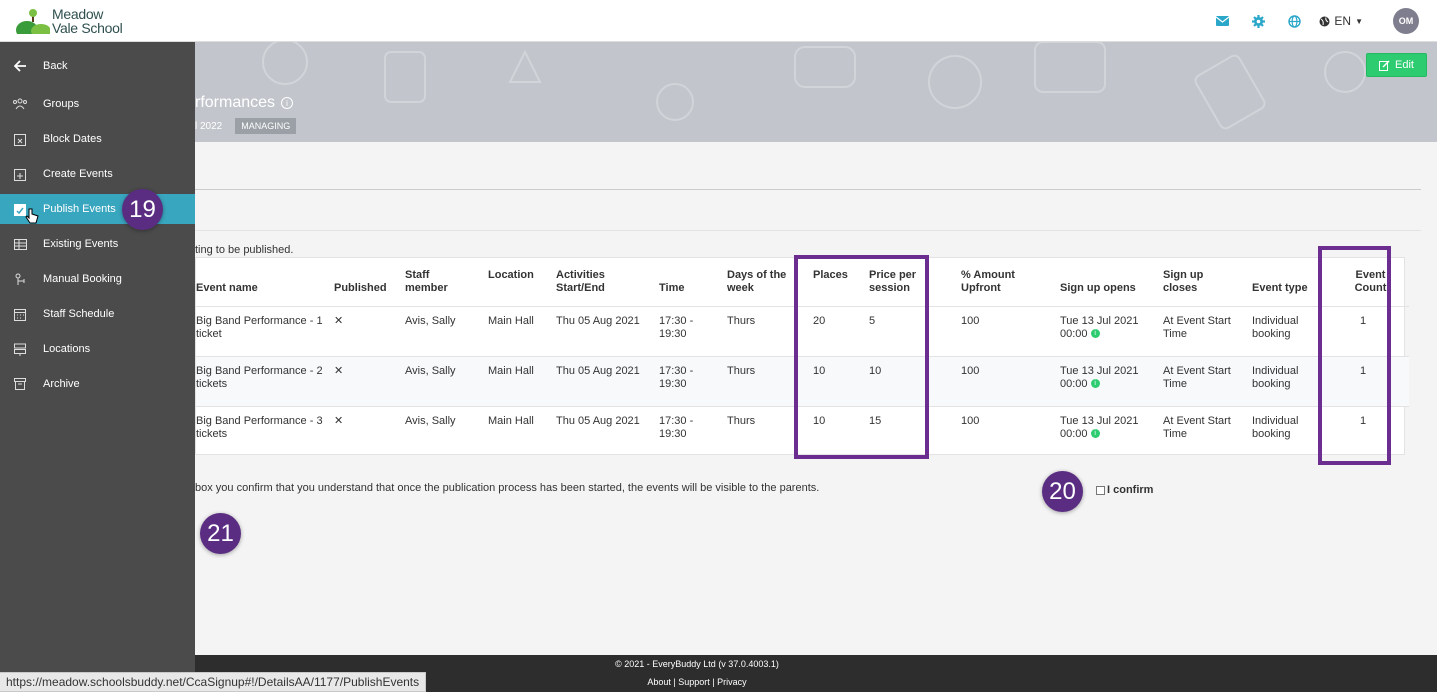 This screenshot has width=1437, height=692. I want to click on language-label: EN, so click(1343, 21).